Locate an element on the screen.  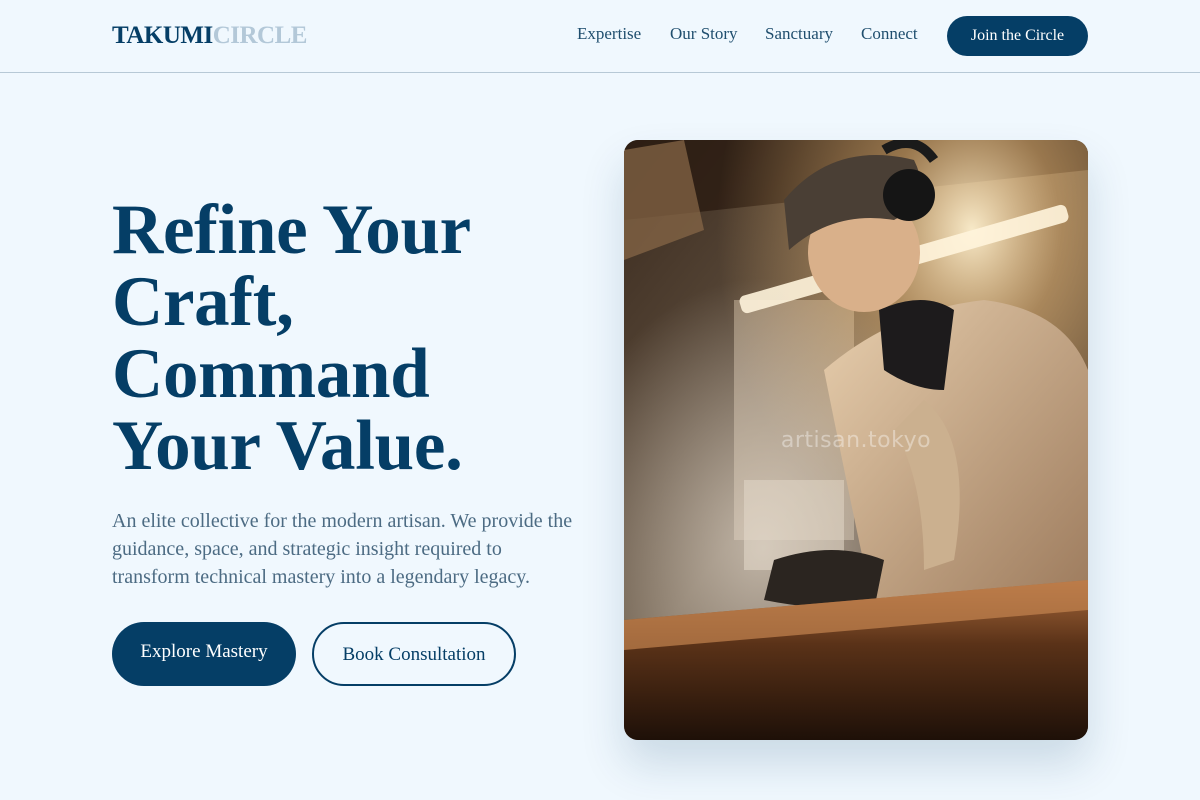
brand-logo-part2: CIRCLE is located at coordinates (260, 35).